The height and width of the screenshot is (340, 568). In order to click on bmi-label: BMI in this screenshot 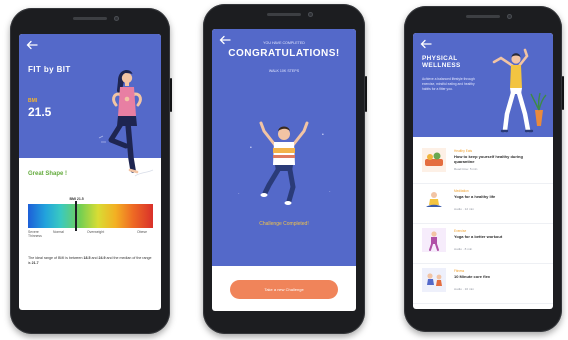, I will do `click(33, 101)`.